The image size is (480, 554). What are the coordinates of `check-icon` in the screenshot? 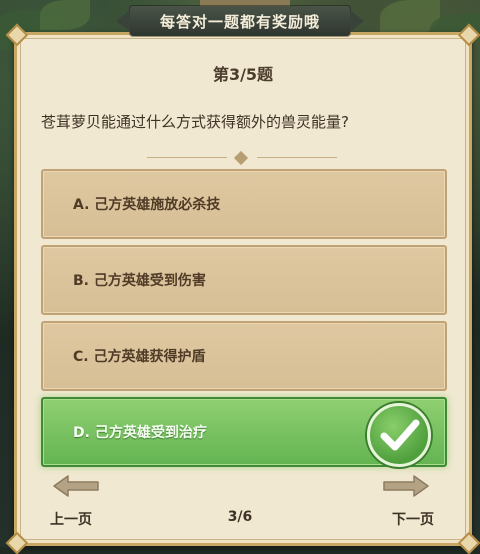 It's located at (399, 435).